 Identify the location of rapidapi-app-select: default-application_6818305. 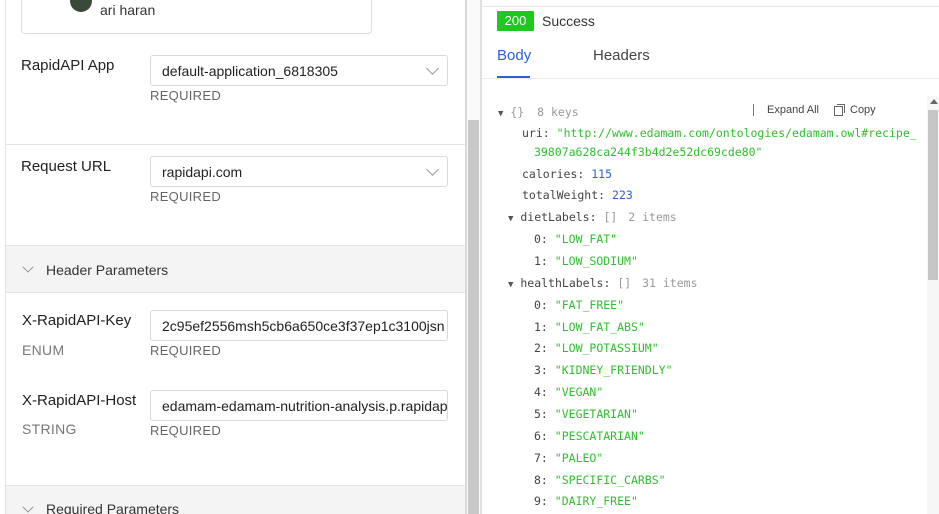
(299, 70).